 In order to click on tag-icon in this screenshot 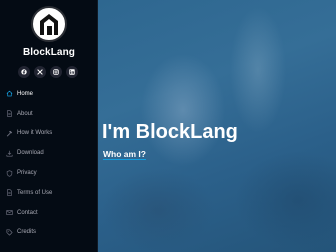, I will do `click(9, 232)`.